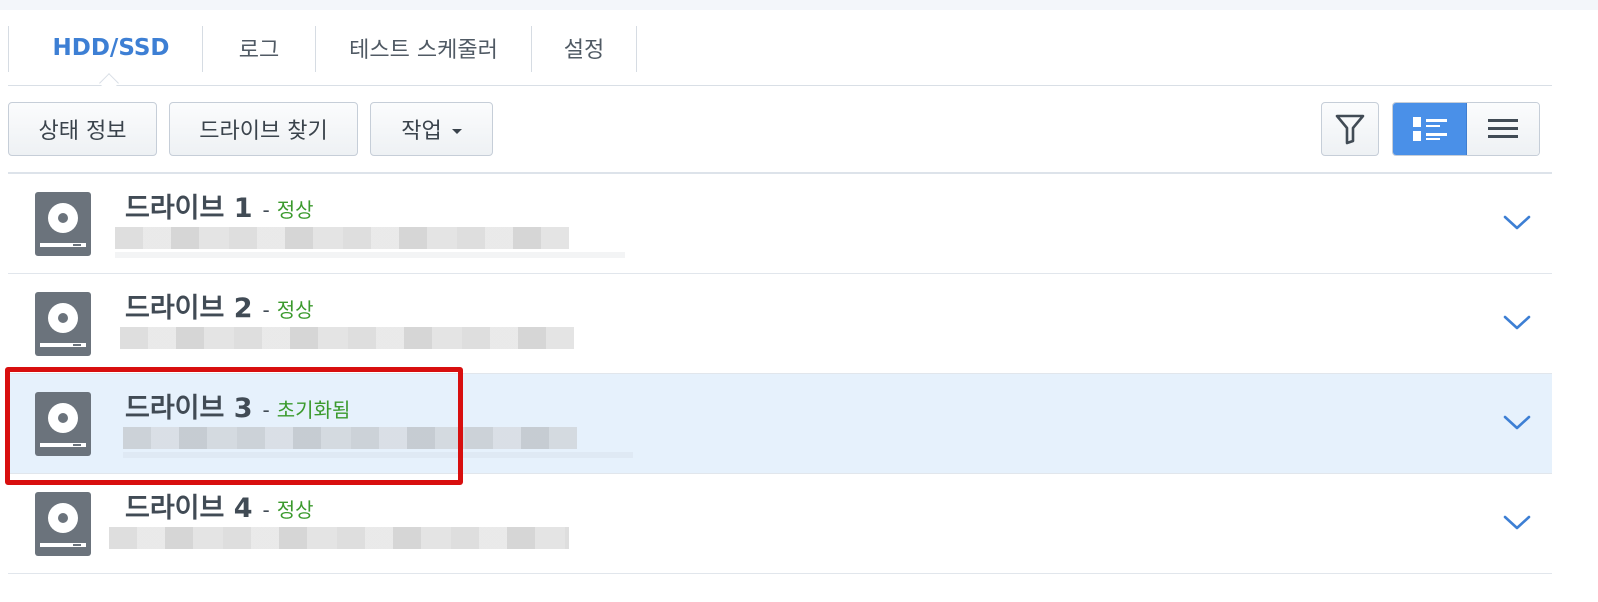  I want to click on drive-name: 드라이브 4, so click(189, 508).